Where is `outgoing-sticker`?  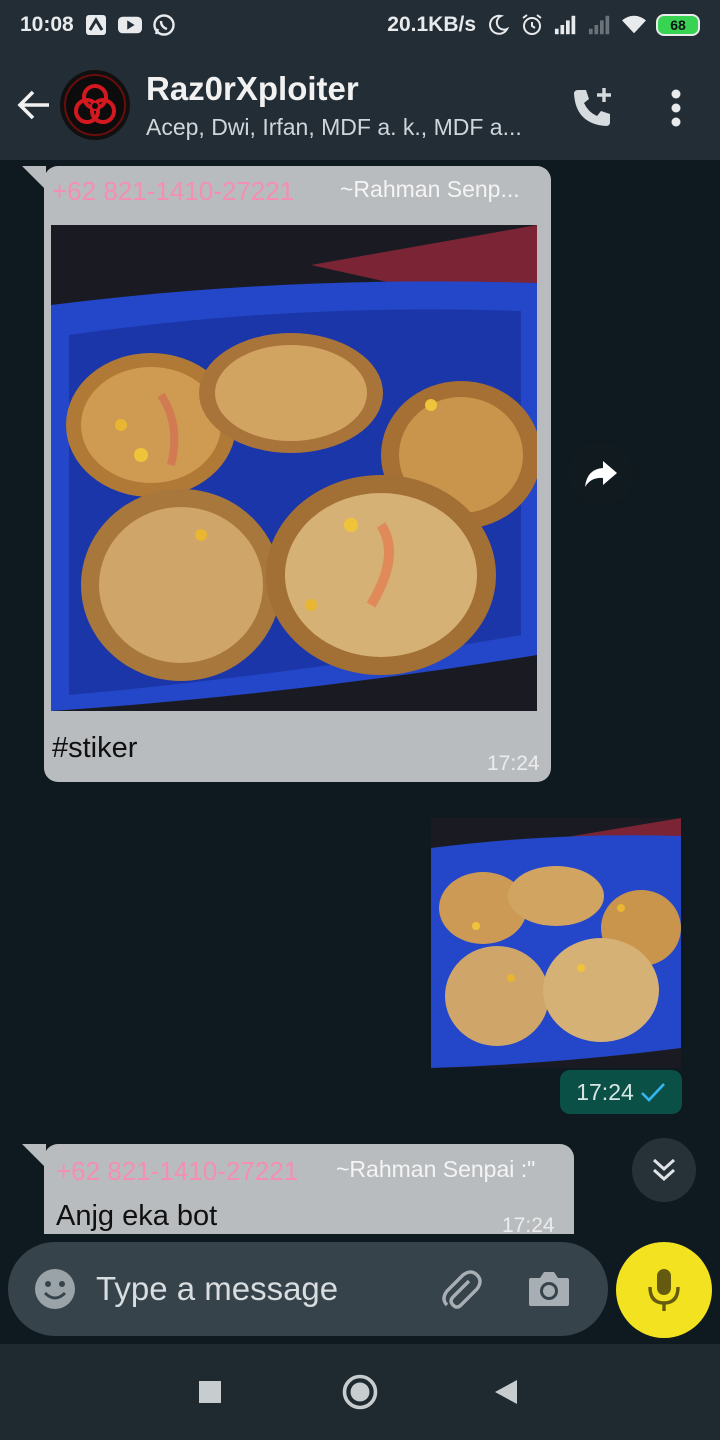
outgoing-sticker is located at coordinates (556, 943).